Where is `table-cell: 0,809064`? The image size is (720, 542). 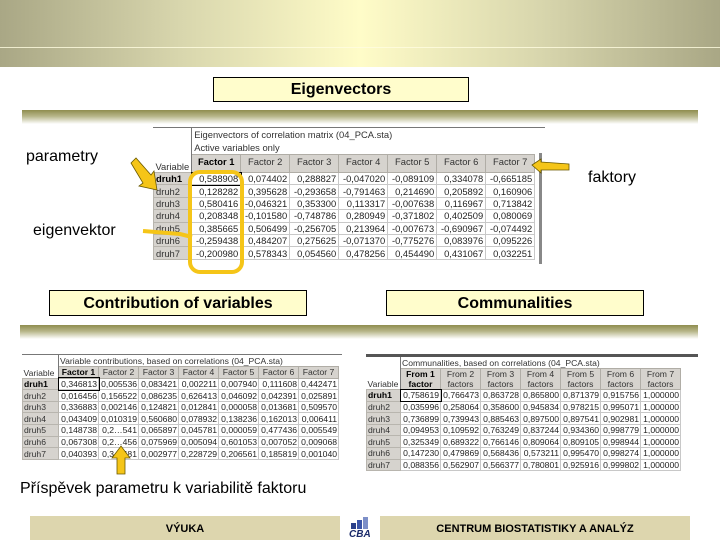
table-cell: 0,809064 is located at coordinates (540, 442).